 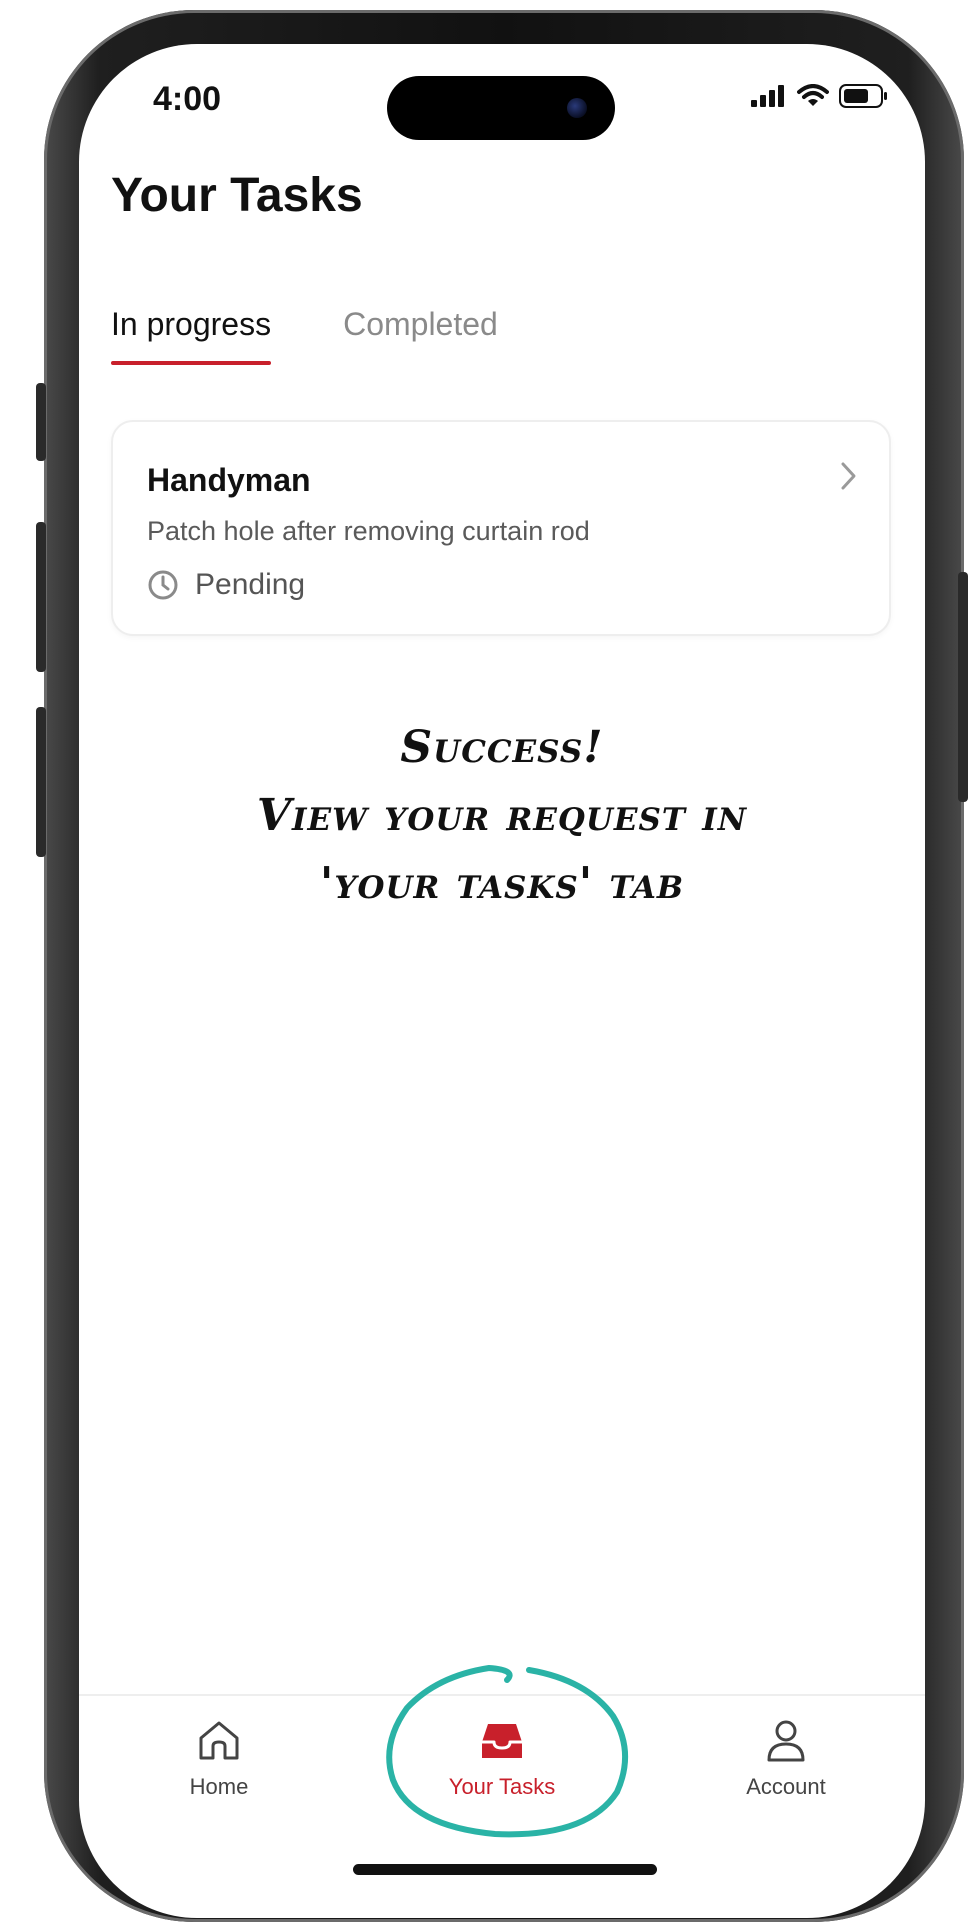 What do you see at coordinates (577, 108) in the screenshot?
I see `camera-icon` at bounding box center [577, 108].